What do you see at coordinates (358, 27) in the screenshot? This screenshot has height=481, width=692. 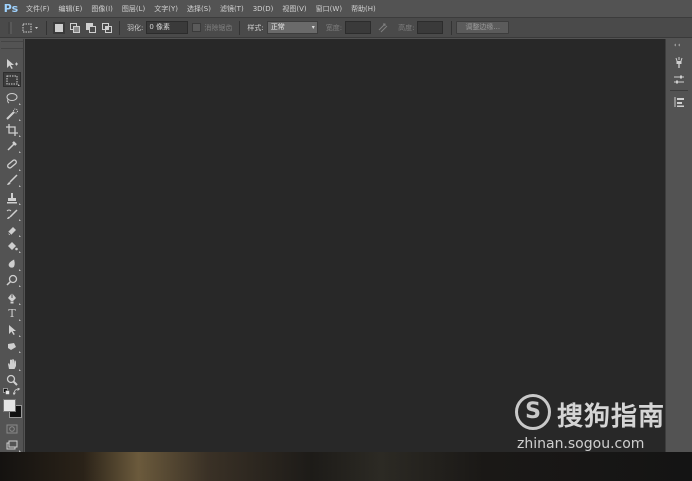 I see `width-input` at bounding box center [358, 27].